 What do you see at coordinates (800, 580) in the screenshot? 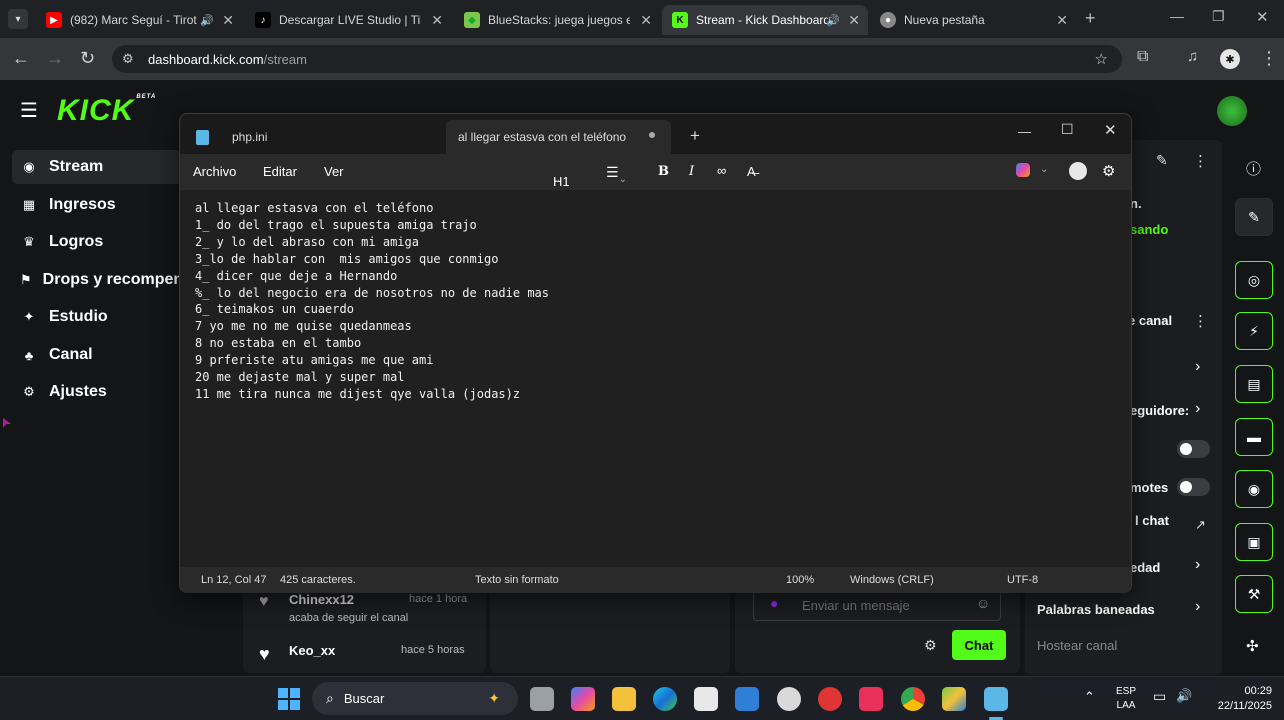
I see `zoom-level: 100%` at bounding box center [800, 580].